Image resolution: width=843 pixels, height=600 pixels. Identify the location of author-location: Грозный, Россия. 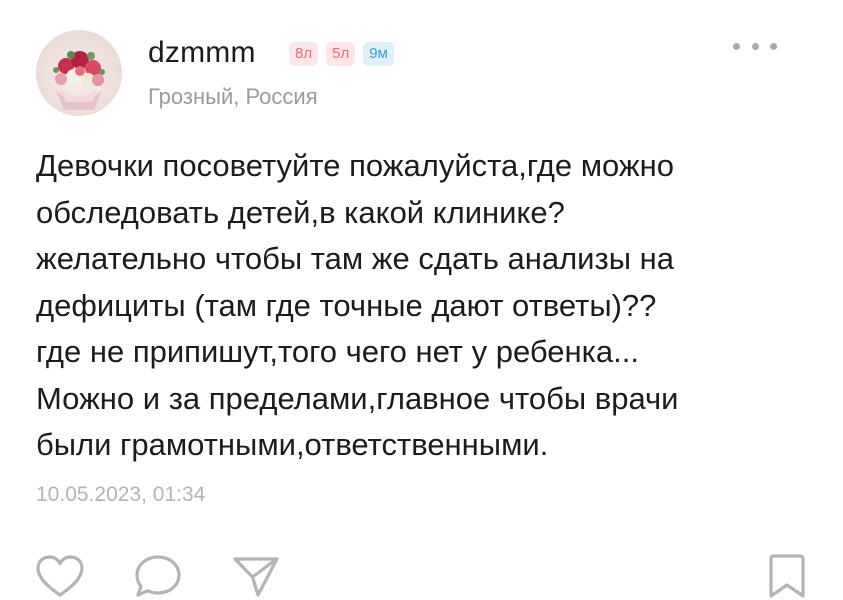
(233, 96).